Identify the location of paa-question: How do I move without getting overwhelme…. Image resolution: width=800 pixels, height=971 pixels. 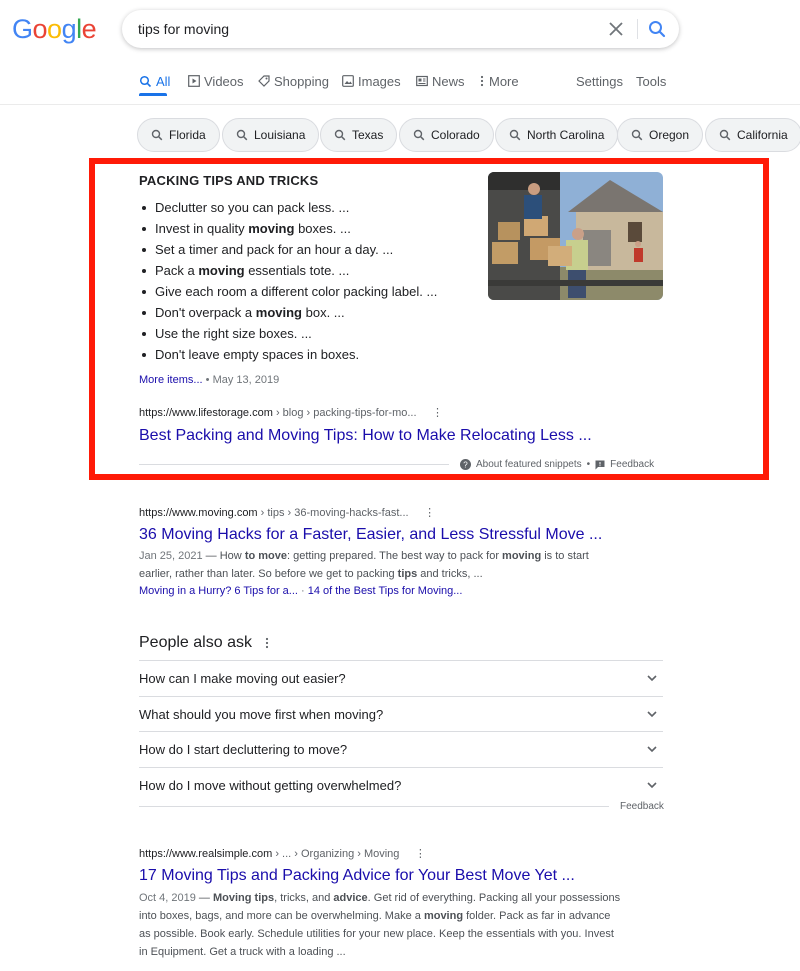
(401, 784).